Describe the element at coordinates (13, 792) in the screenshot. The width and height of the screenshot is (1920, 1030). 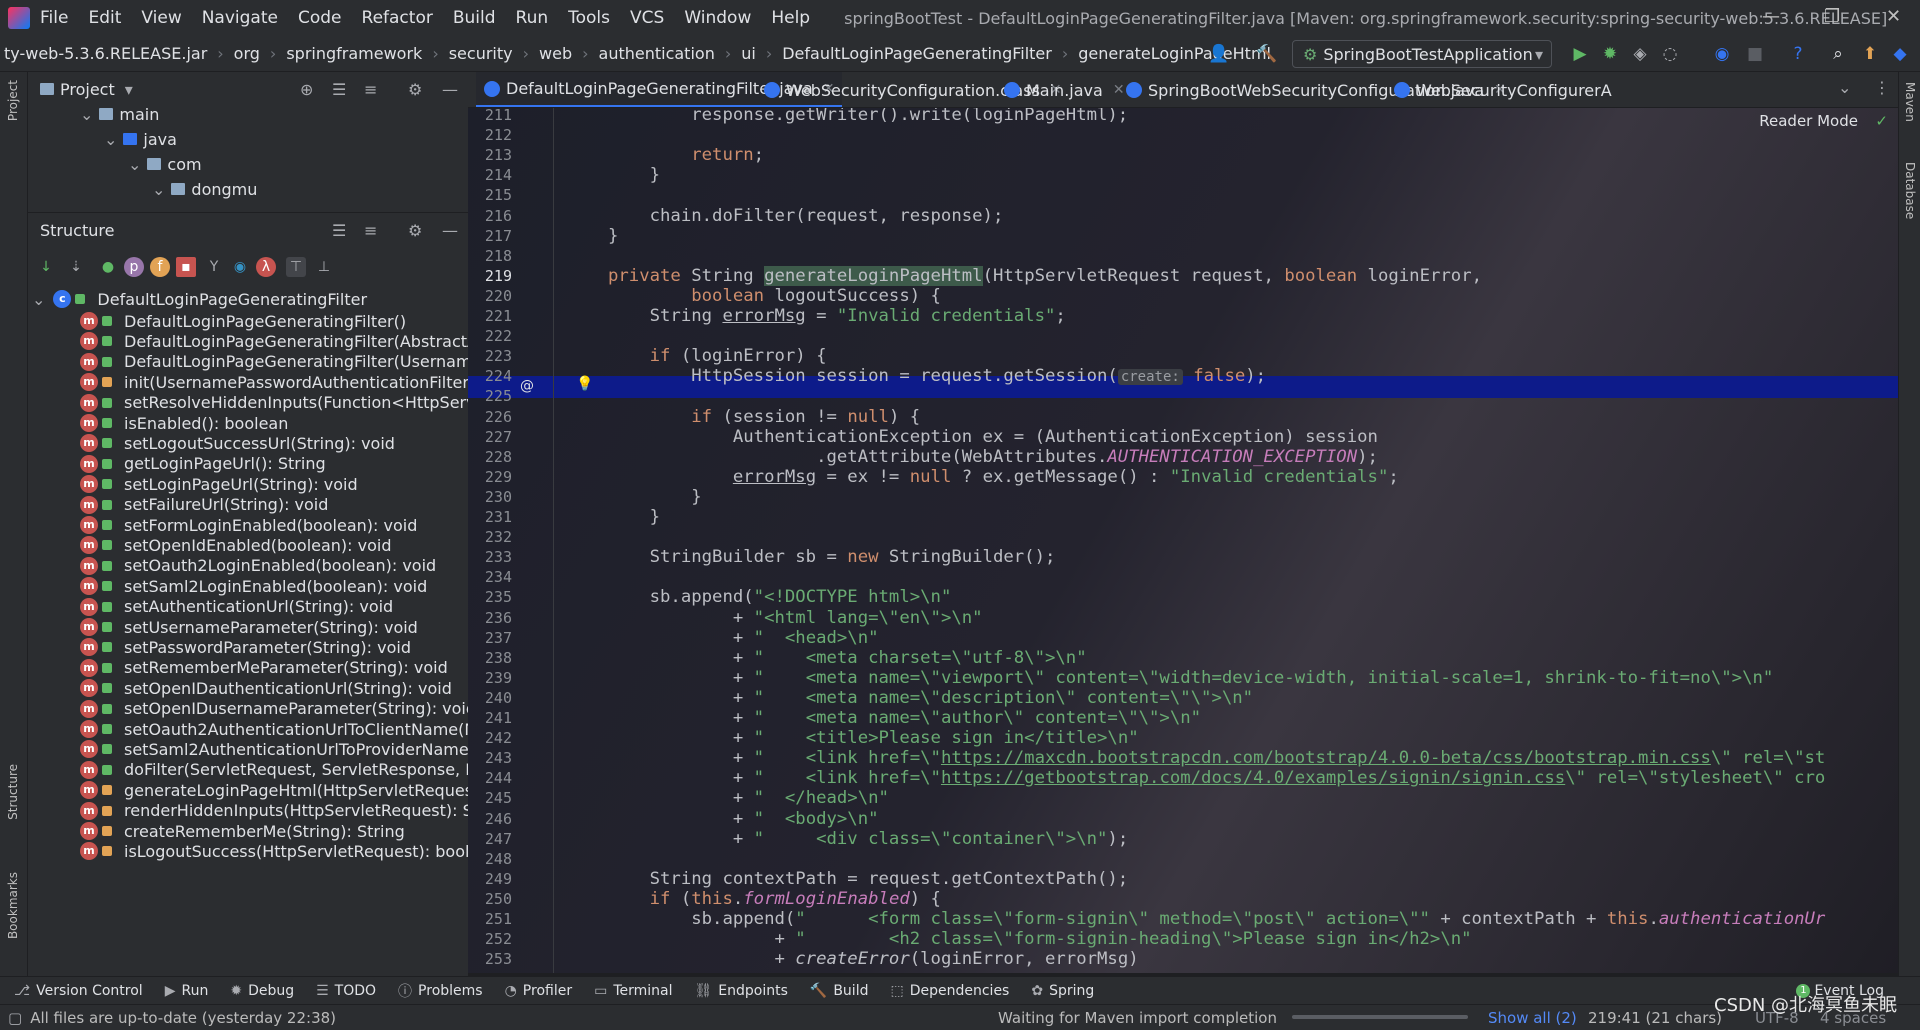
I see `tool-window-structure: Structure` at that location.